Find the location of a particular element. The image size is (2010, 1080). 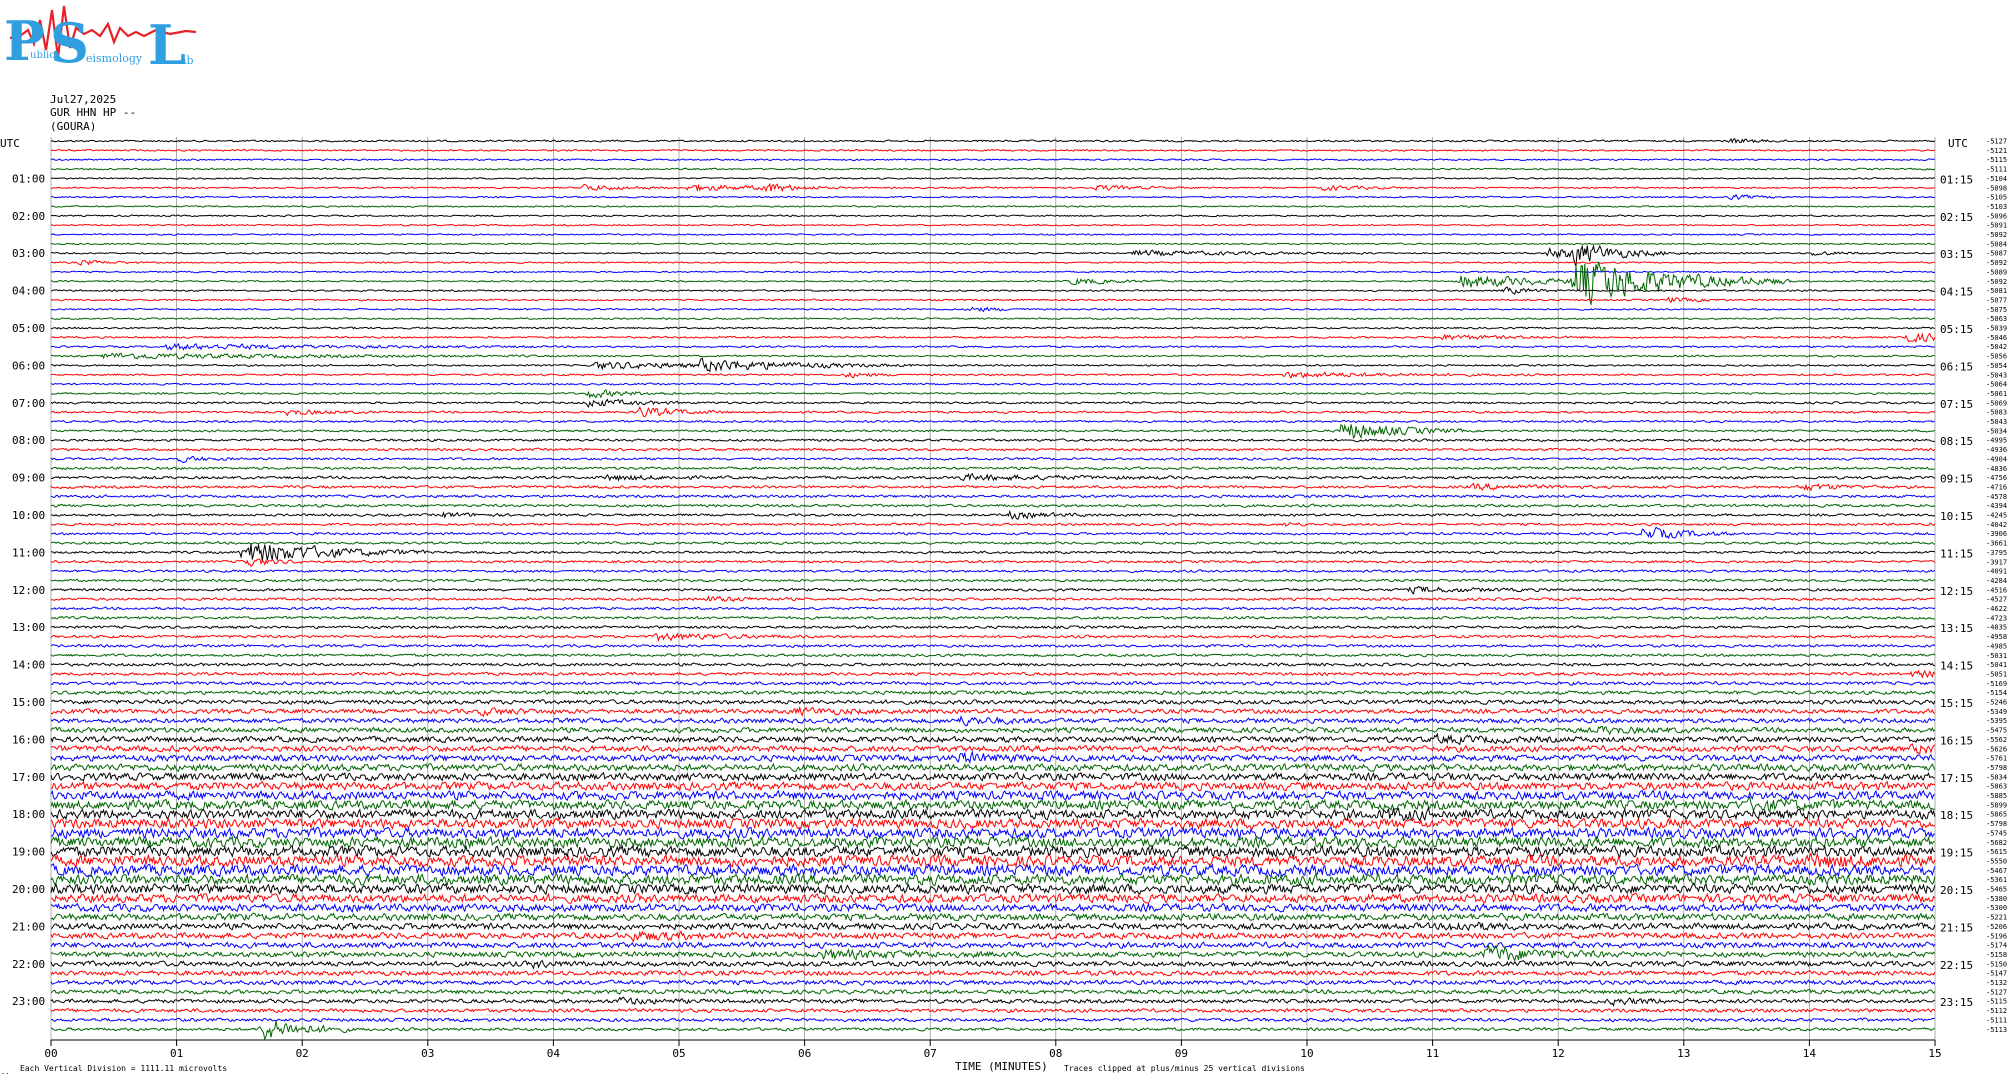

right-hour-label: 09:15 is located at coordinates (1956, 479).